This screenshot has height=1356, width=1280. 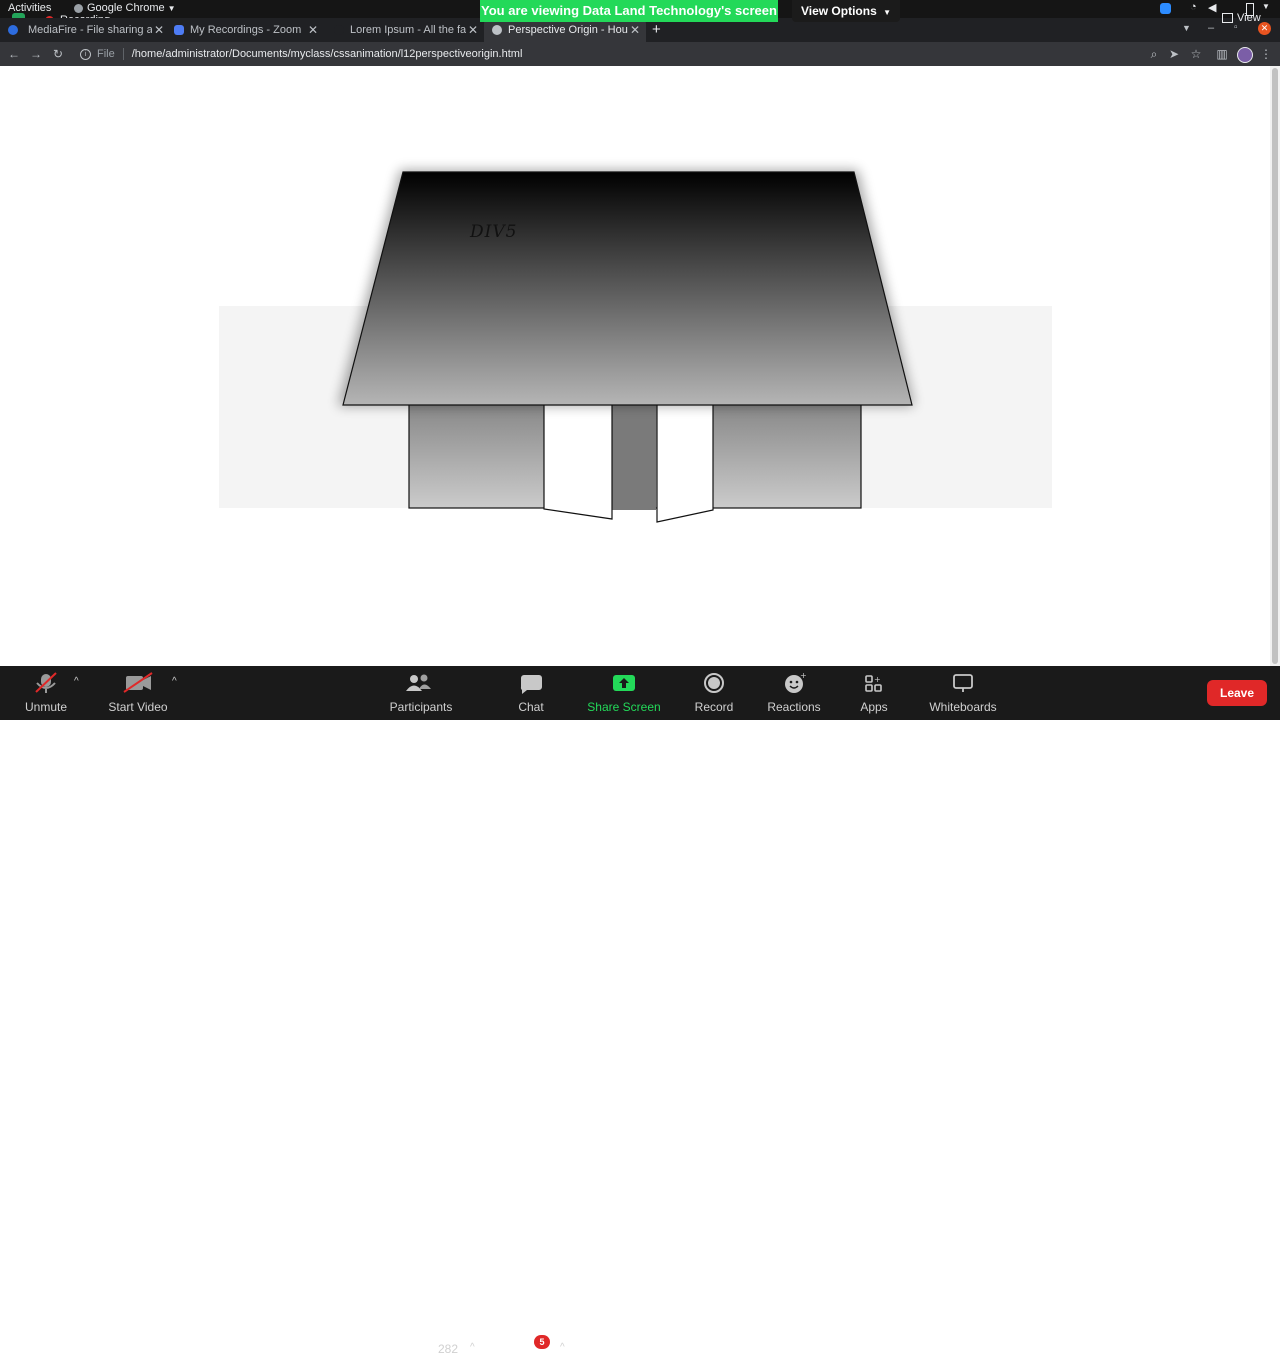 I want to click on view-grid-icon, so click(x=1227, y=18).